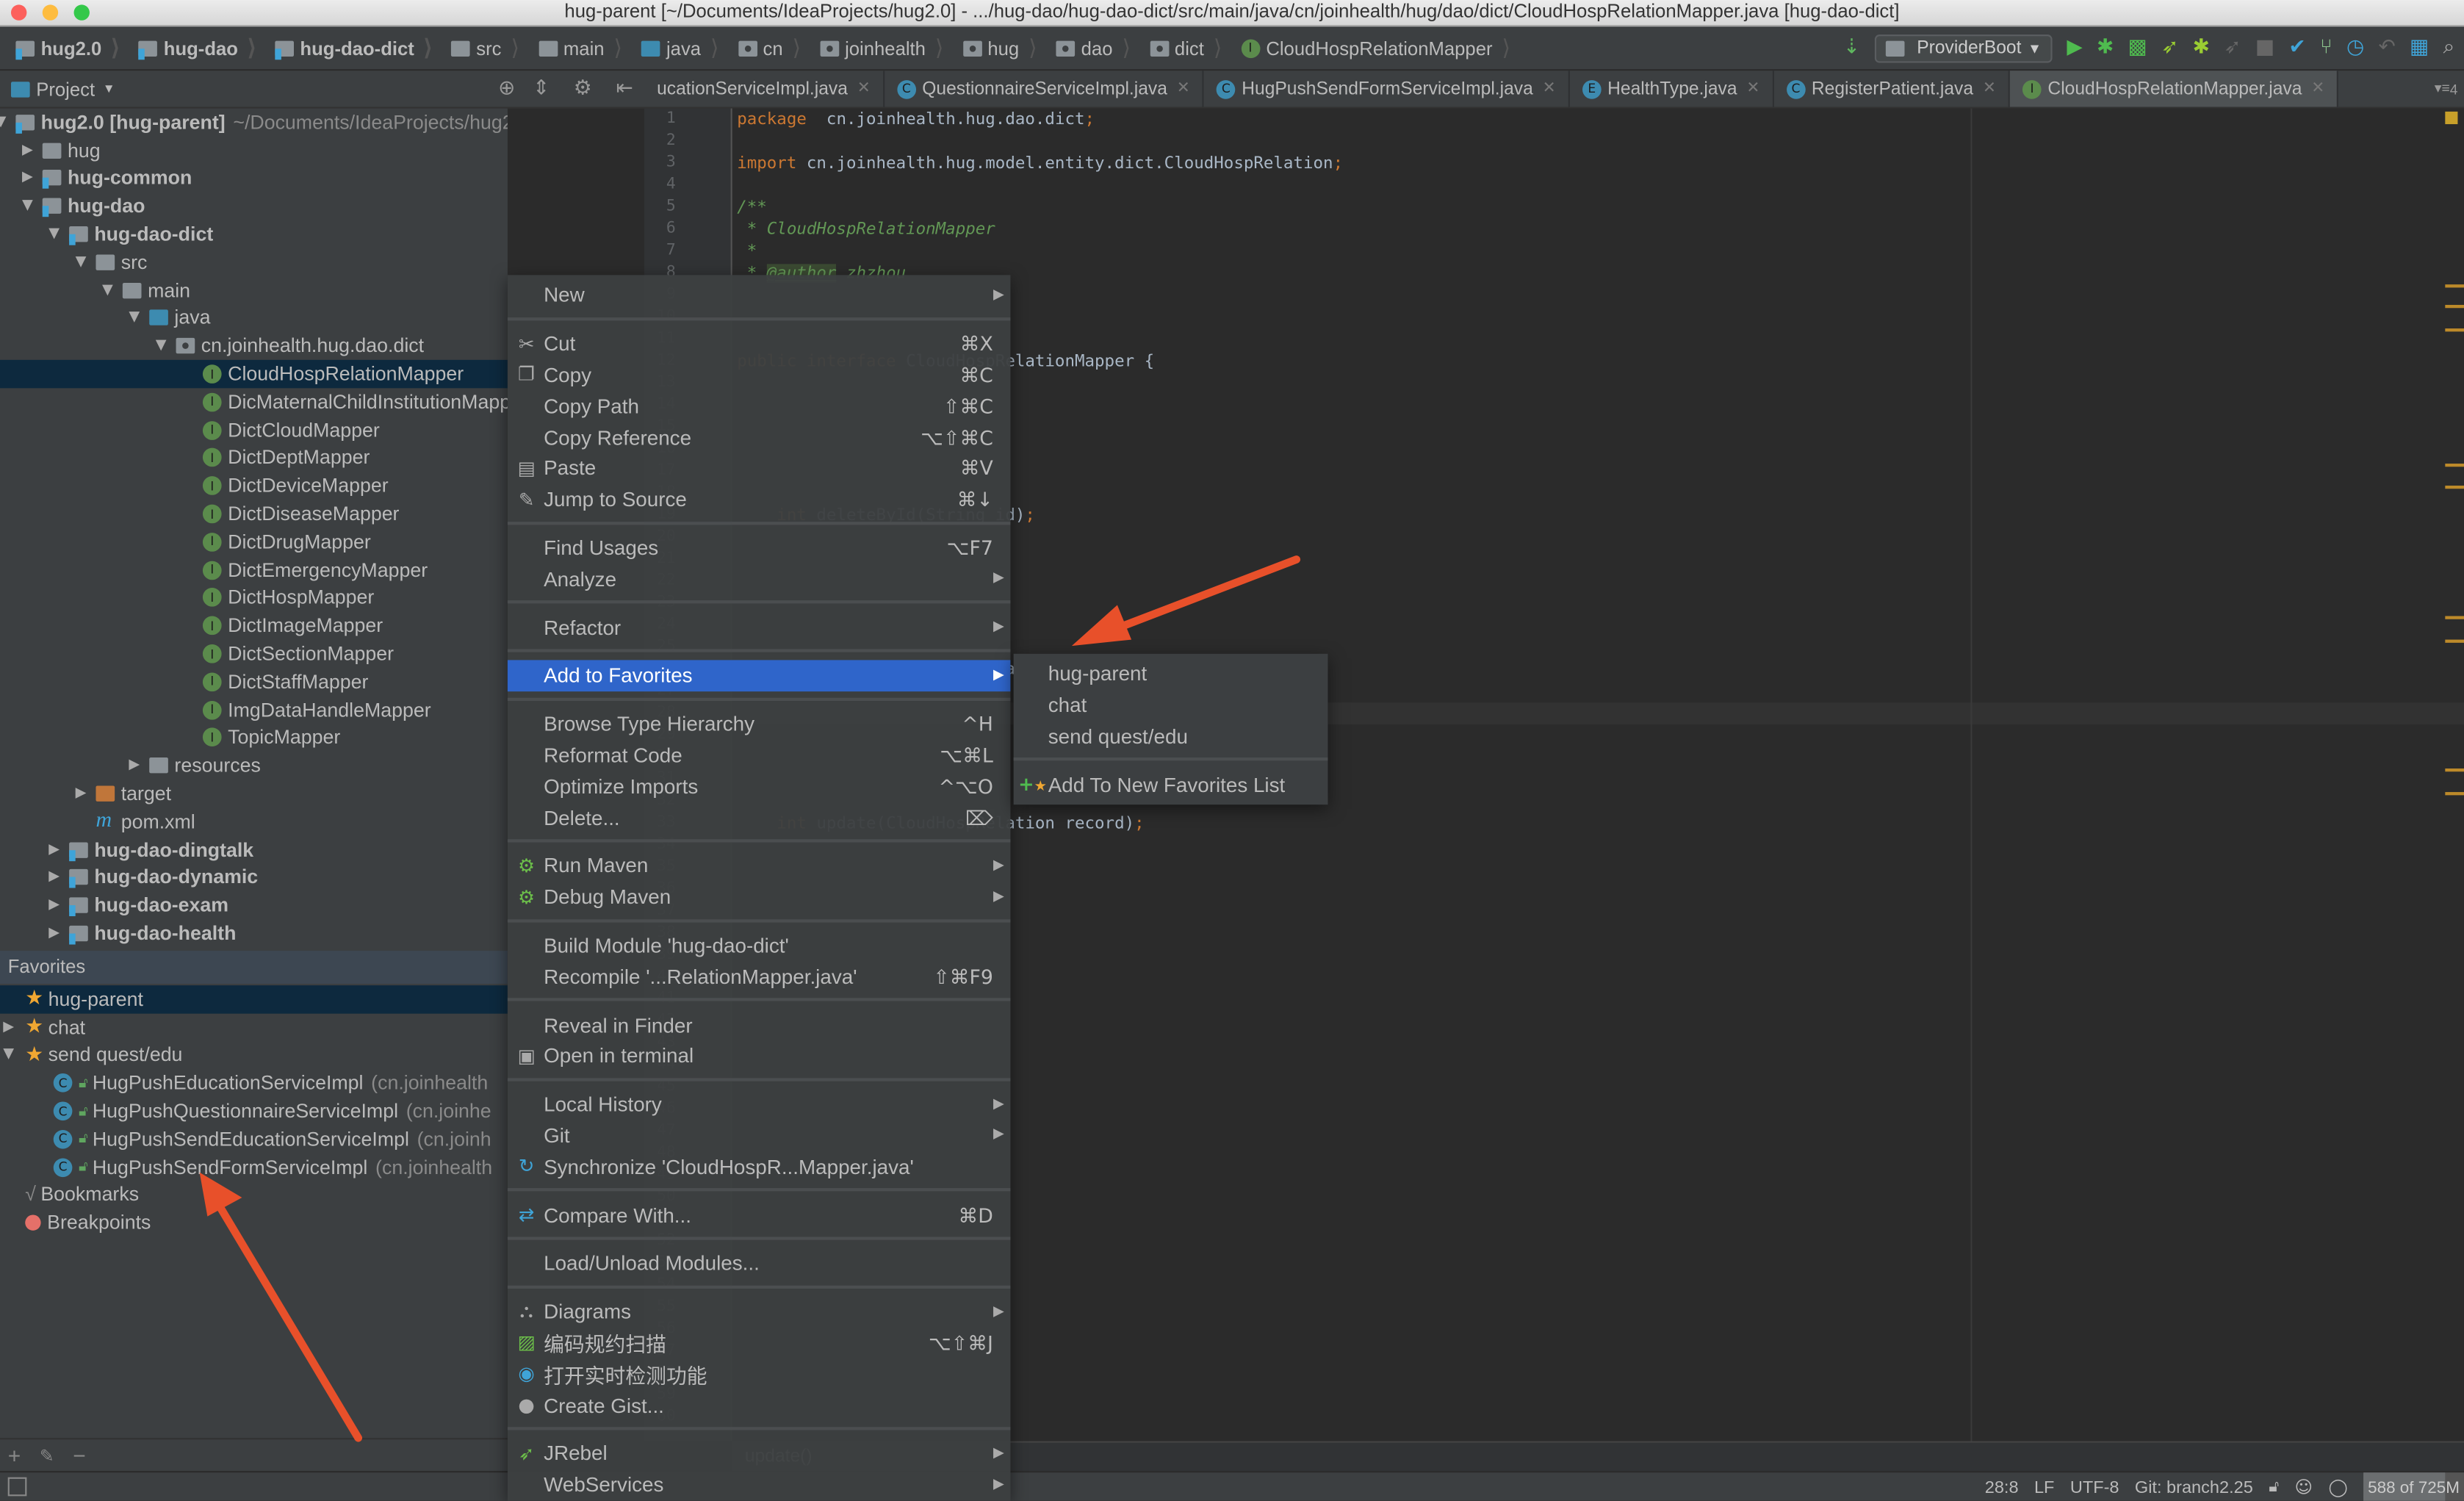 This screenshot has height=1501, width=2464. What do you see at coordinates (1171, 784) in the screenshot?
I see `menu-item-add-to-new-favorites-list: +★ Add To New Favorites List` at bounding box center [1171, 784].